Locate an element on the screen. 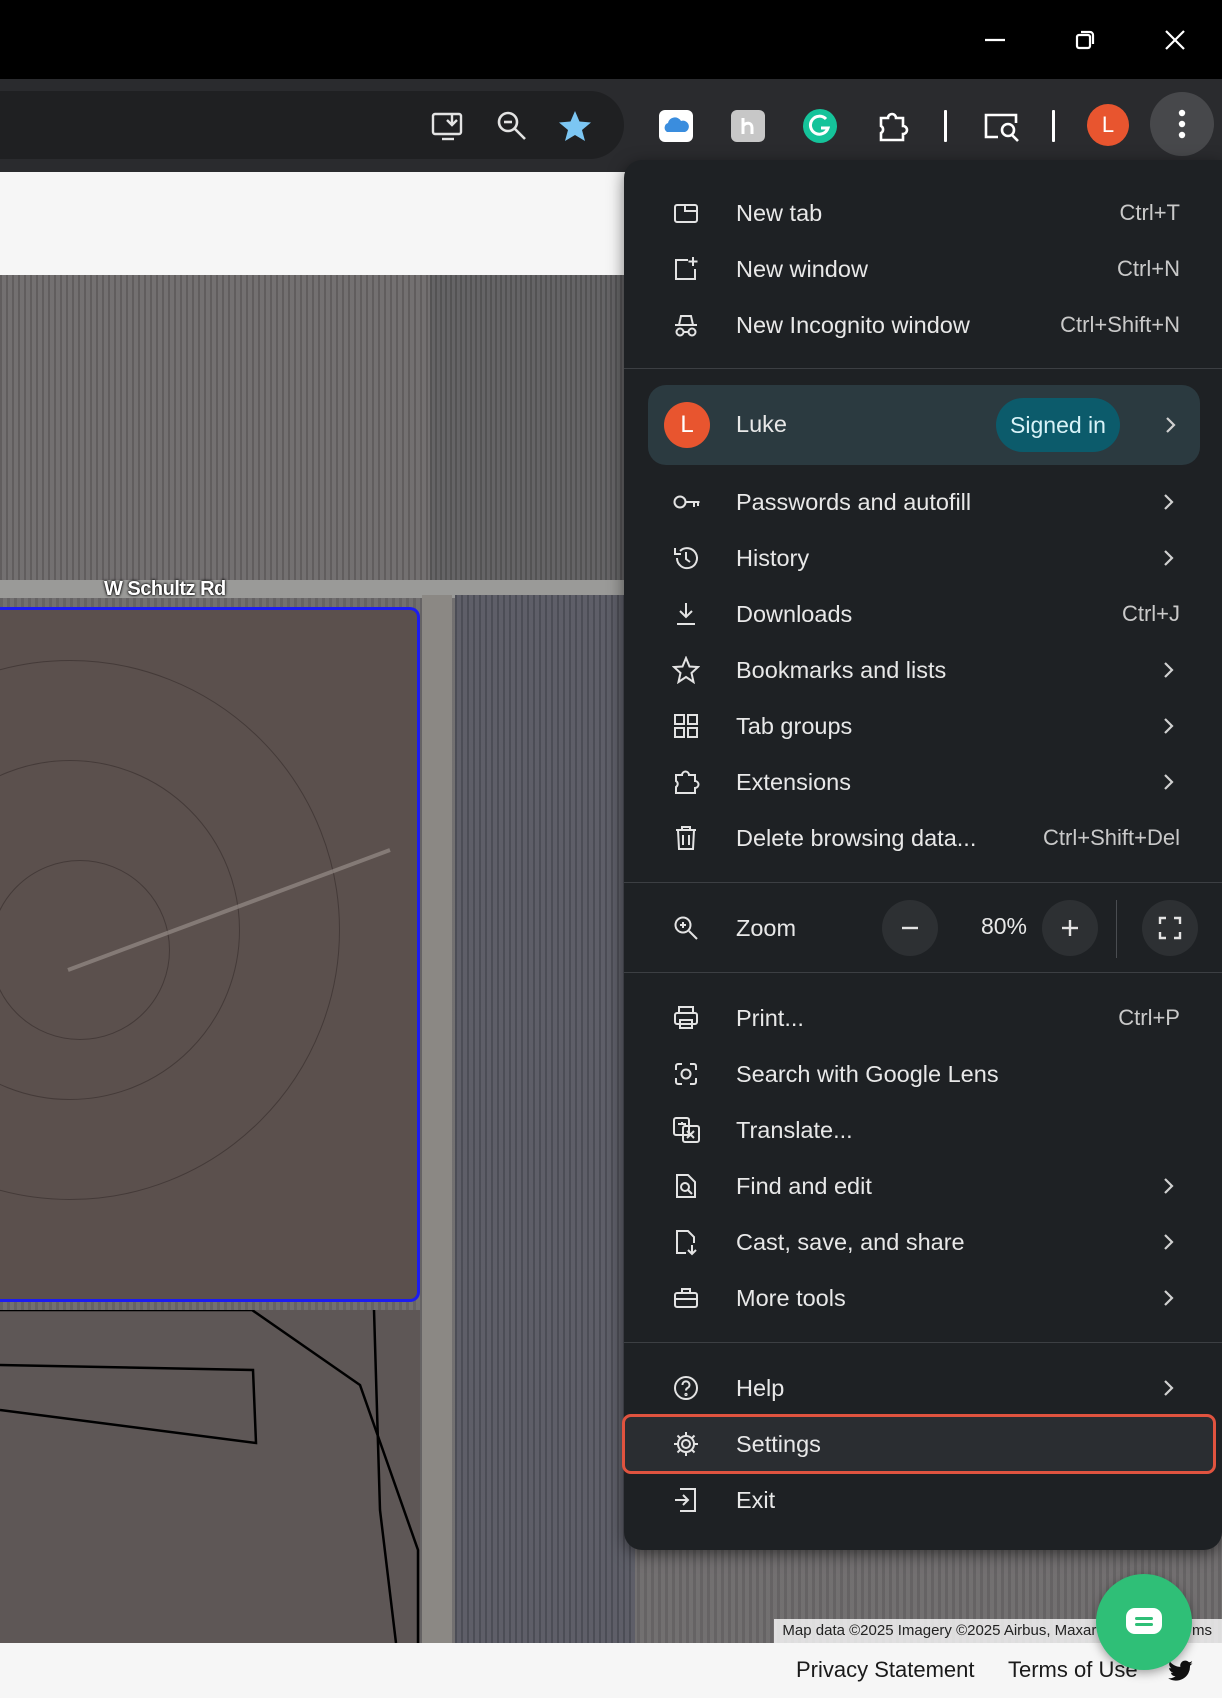 Image resolution: width=1222 pixels, height=1698 pixels. find-in-page-icon is located at coordinates (686, 1186).